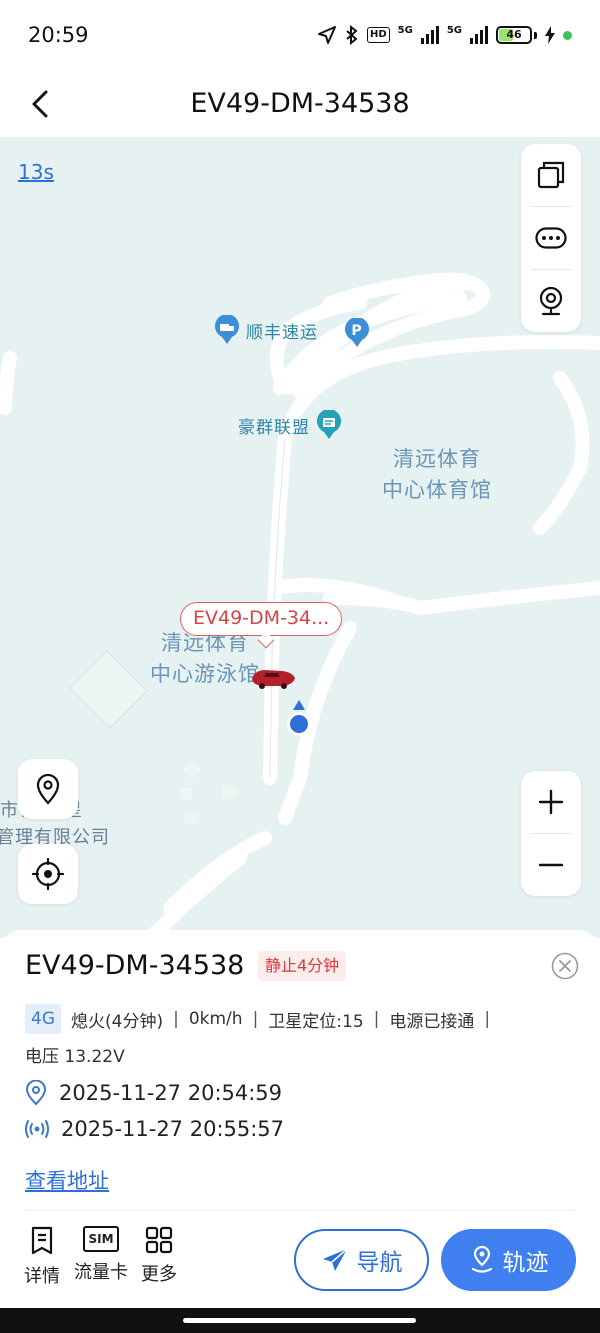 Image resolution: width=600 pixels, height=1333 pixels. I want to click on track-label: 轨迹, so click(525, 1263).